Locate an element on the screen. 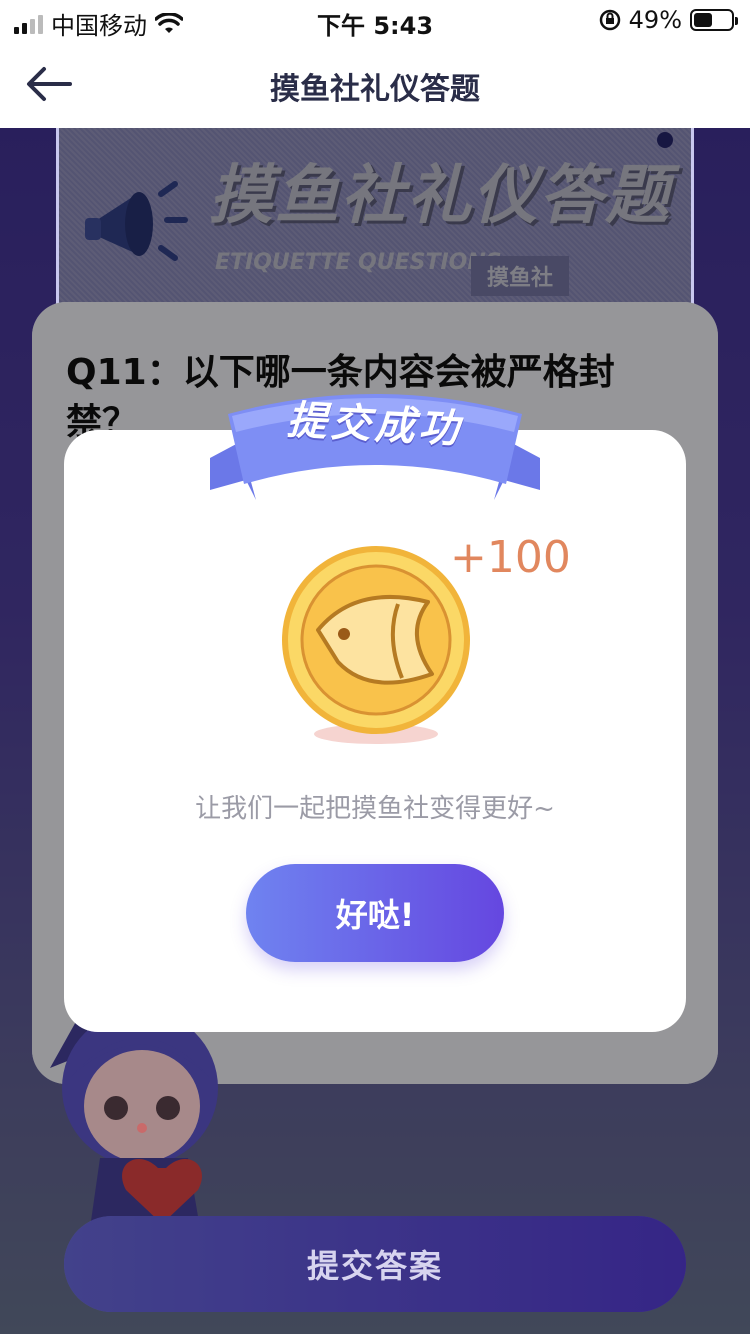  battery-fill is located at coordinates (703, 20).